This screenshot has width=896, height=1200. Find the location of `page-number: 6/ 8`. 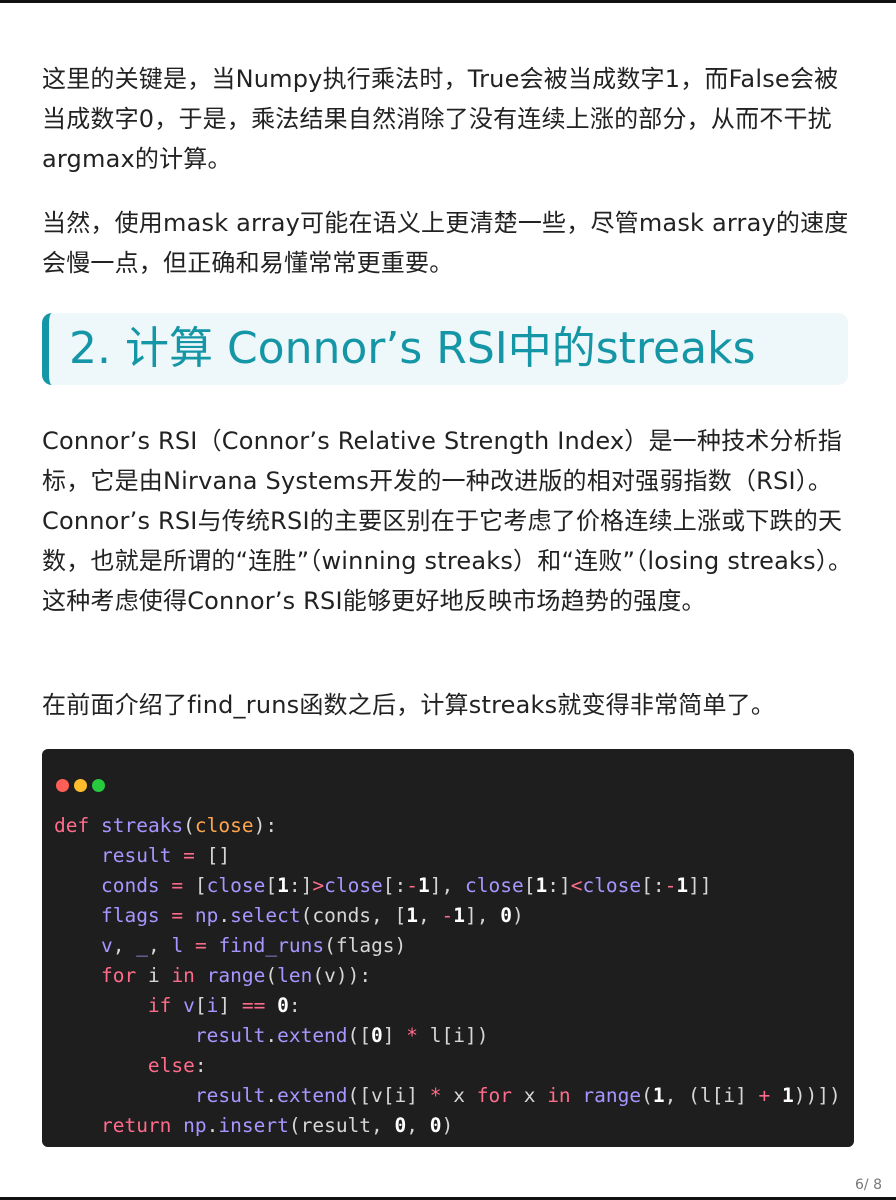

page-number: 6/ 8 is located at coordinates (868, 1185).